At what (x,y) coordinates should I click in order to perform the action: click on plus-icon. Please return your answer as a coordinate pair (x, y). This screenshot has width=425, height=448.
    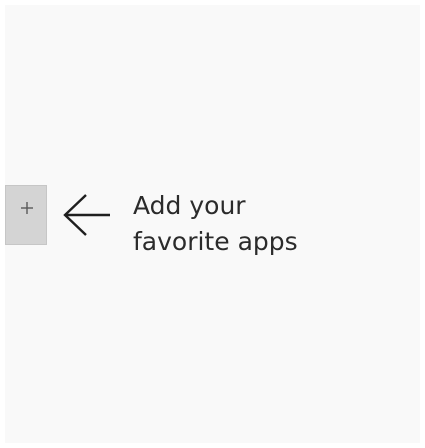
    Looking at the image, I should click on (27, 208).